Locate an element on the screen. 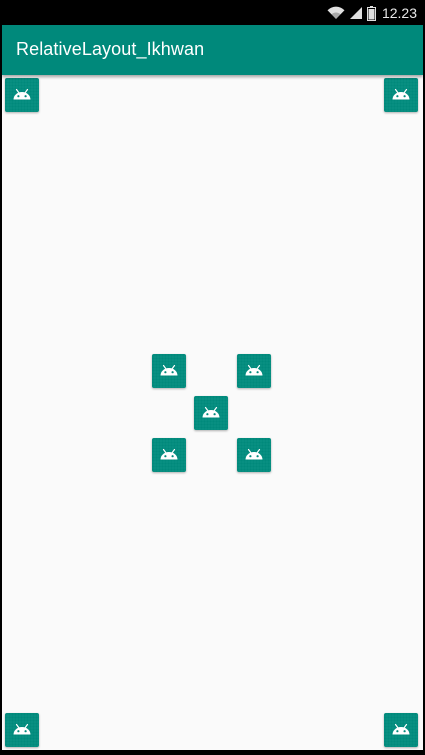 The image size is (425, 755). battery-icon is located at coordinates (371, 13).